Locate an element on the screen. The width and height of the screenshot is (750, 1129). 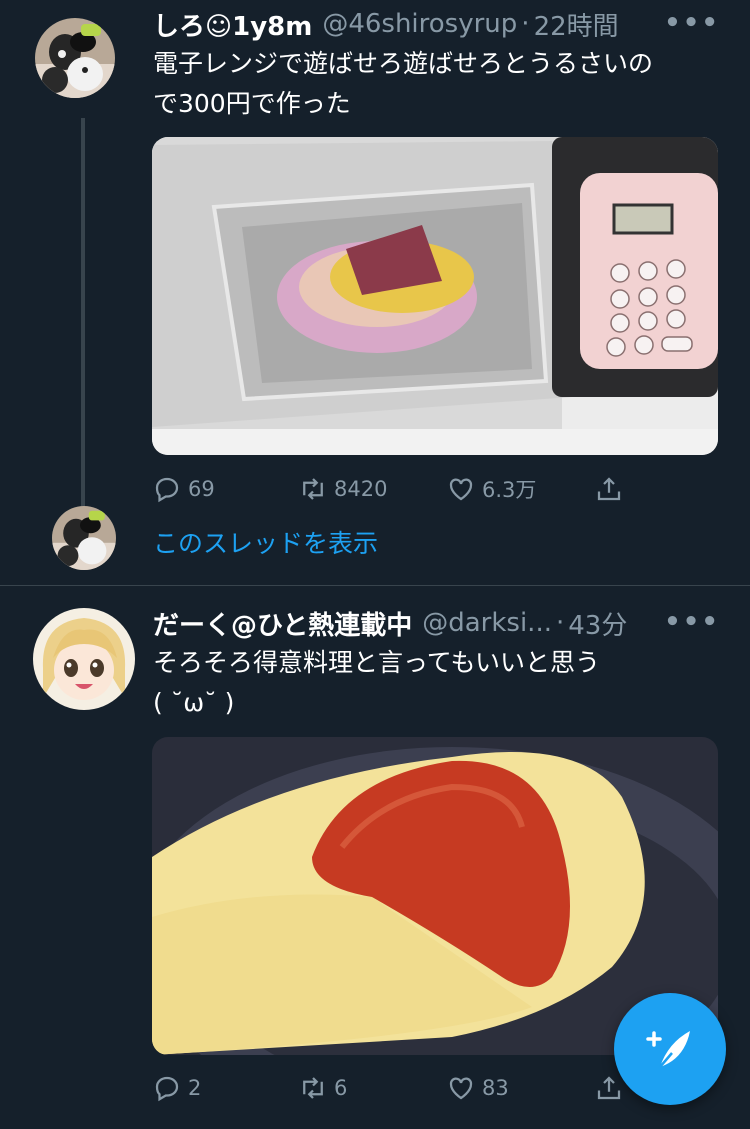
like-count: 83 is located at coordinates (495, 1088).